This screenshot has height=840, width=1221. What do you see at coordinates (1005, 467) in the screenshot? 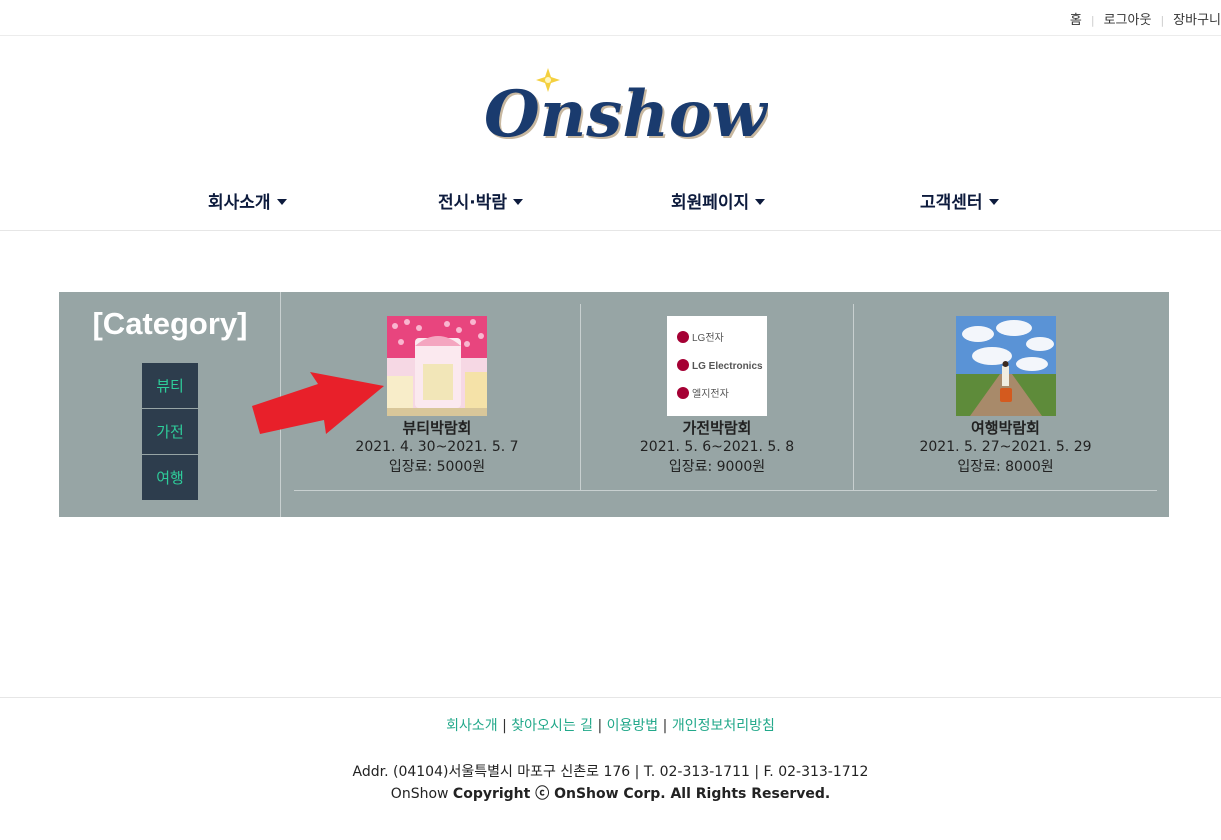
I see `expo-fee: 입장료: 8000원` at bounding box center [1005, 467].